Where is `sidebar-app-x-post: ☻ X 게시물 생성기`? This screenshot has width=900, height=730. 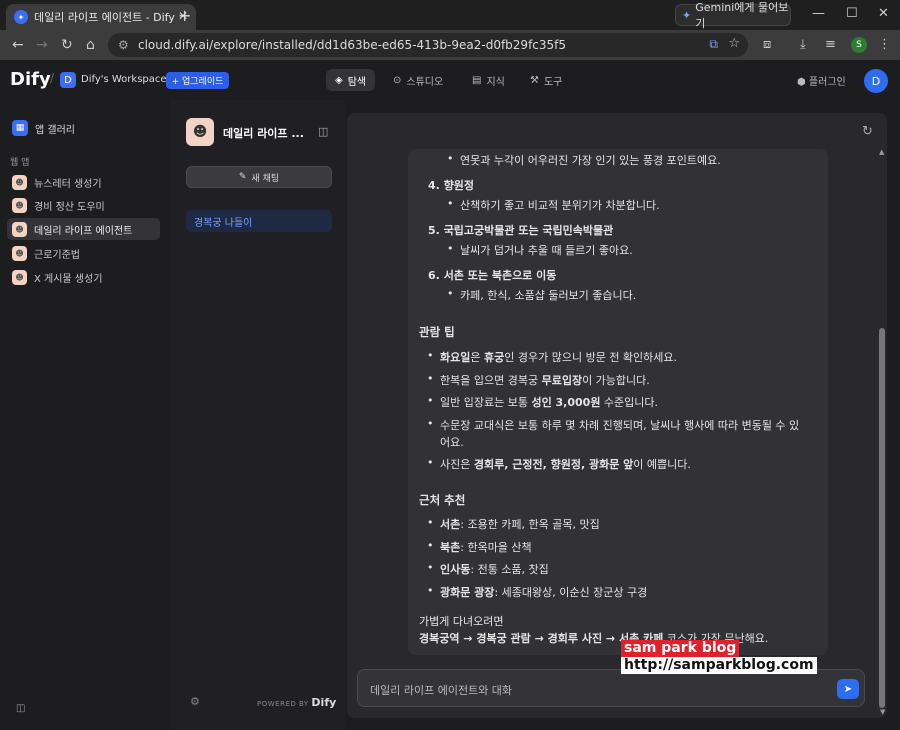 sidebar-app-x-post: ☻ X 게시물 생성기 is located at coordinates (83, 277).